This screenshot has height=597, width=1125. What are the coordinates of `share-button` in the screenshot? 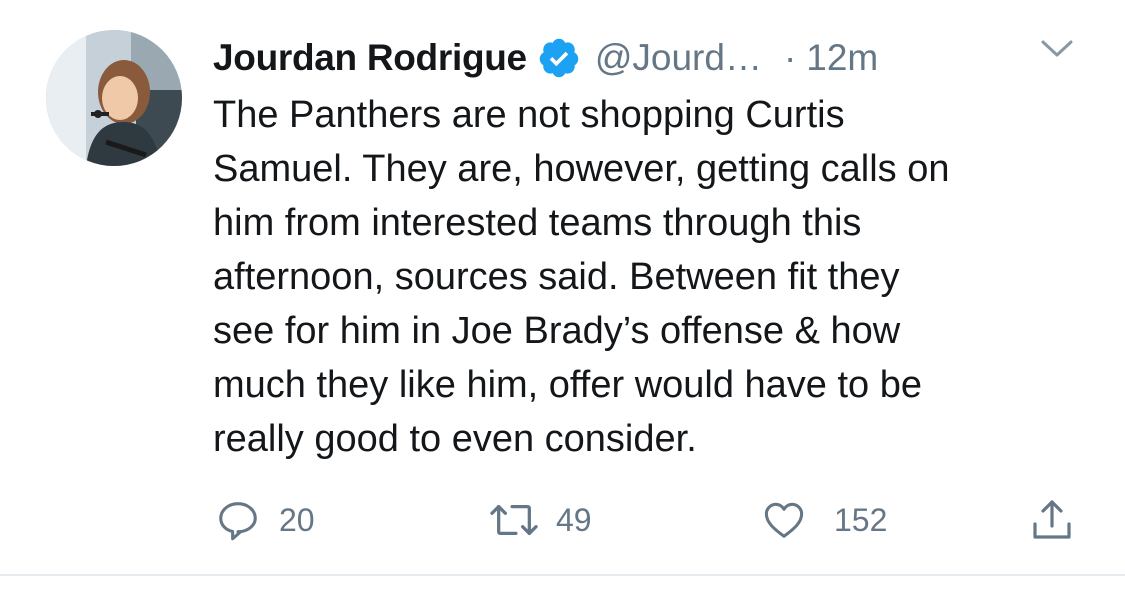 It's located at (1052, 520).